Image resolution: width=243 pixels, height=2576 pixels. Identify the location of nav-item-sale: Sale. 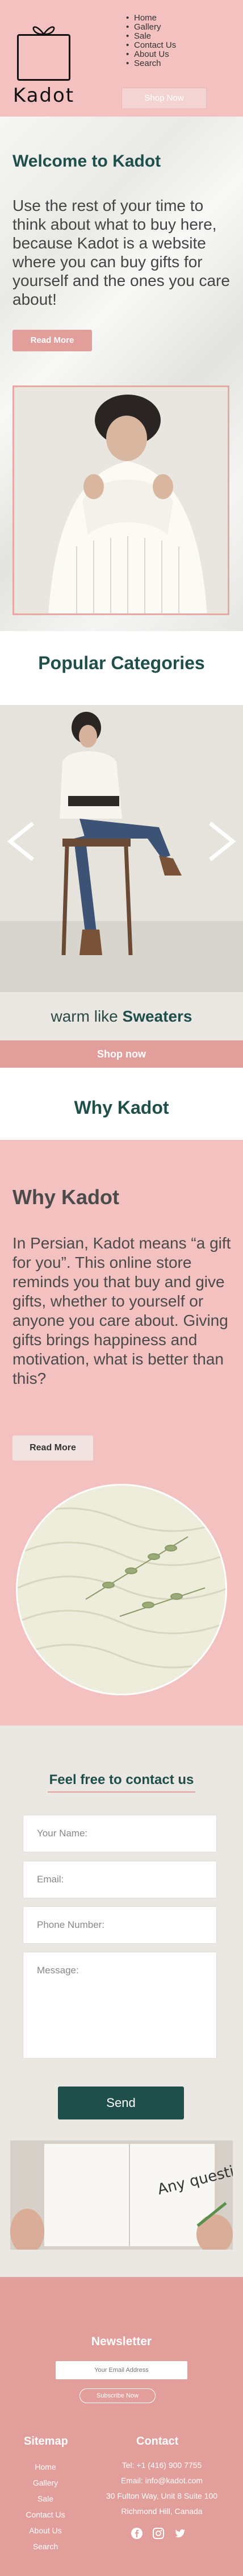
(151, 37).